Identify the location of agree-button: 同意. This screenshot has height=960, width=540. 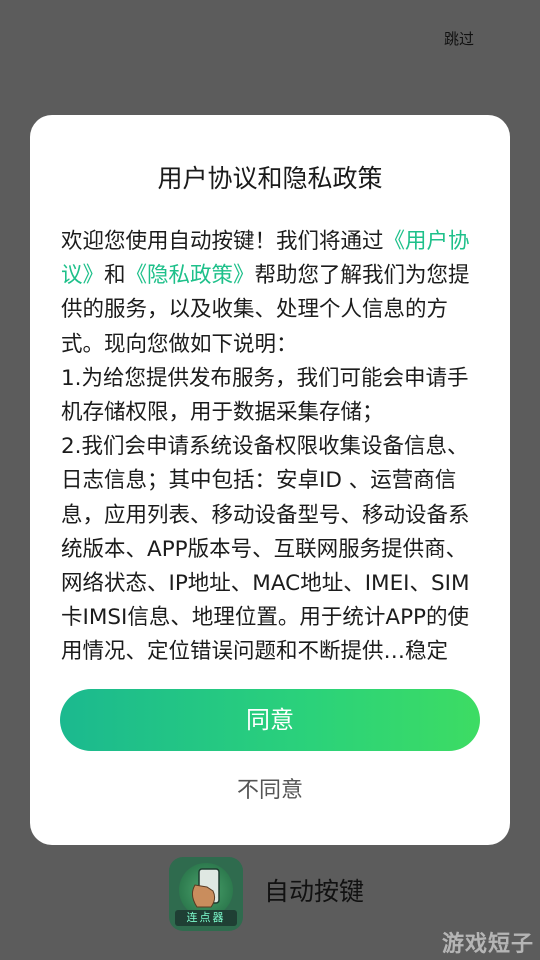
(270, 720).